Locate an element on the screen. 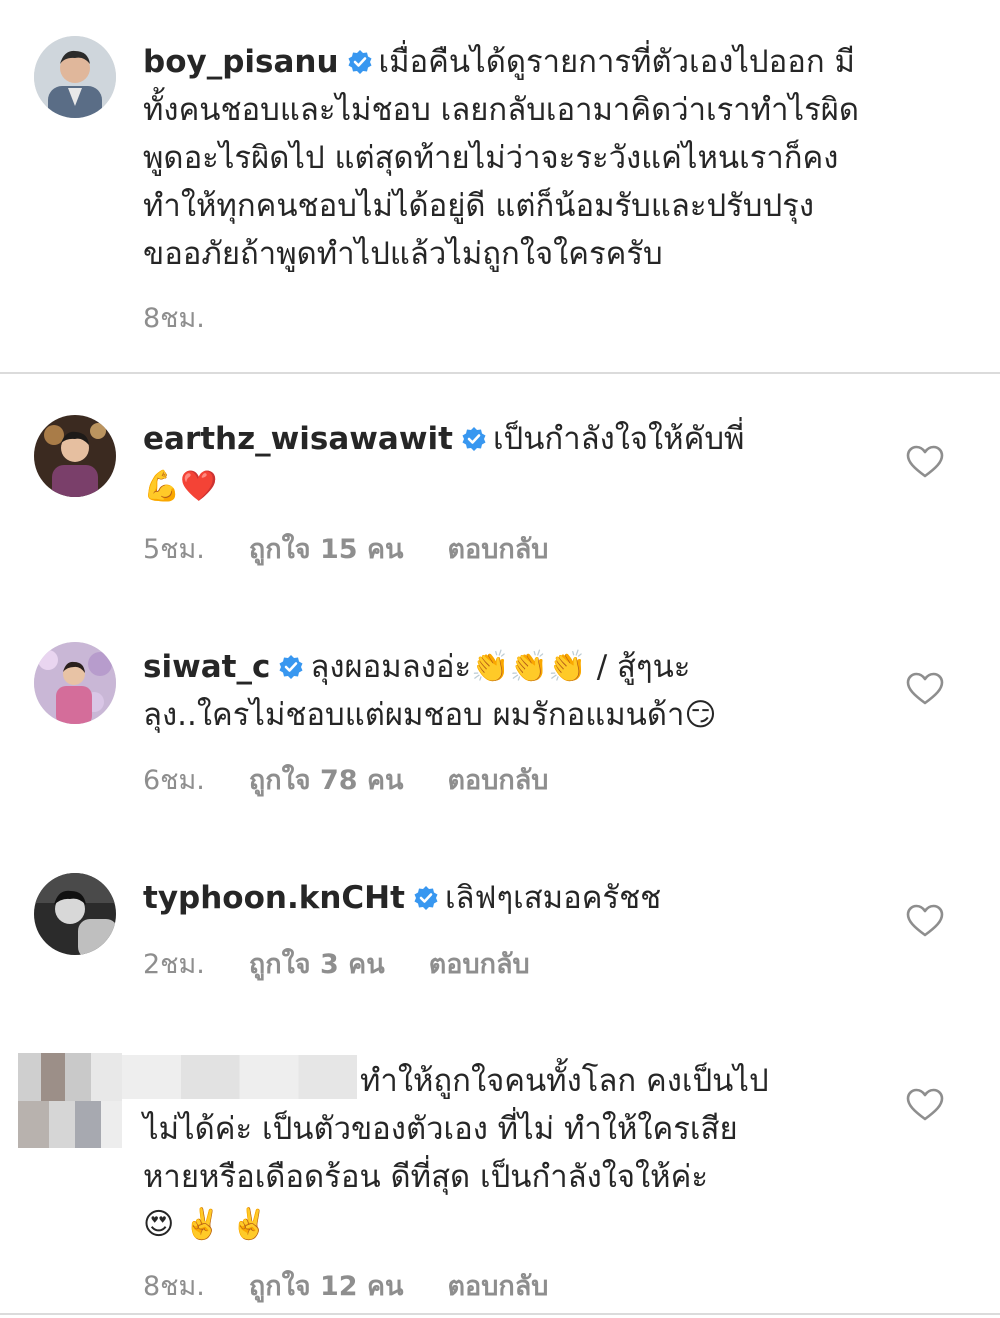 This screenshot has height=1318, width=1000. comment-meta: 8ชม. ถูกใจ 12 คน ตอบกลับ is located at coordinates (367, 1285).